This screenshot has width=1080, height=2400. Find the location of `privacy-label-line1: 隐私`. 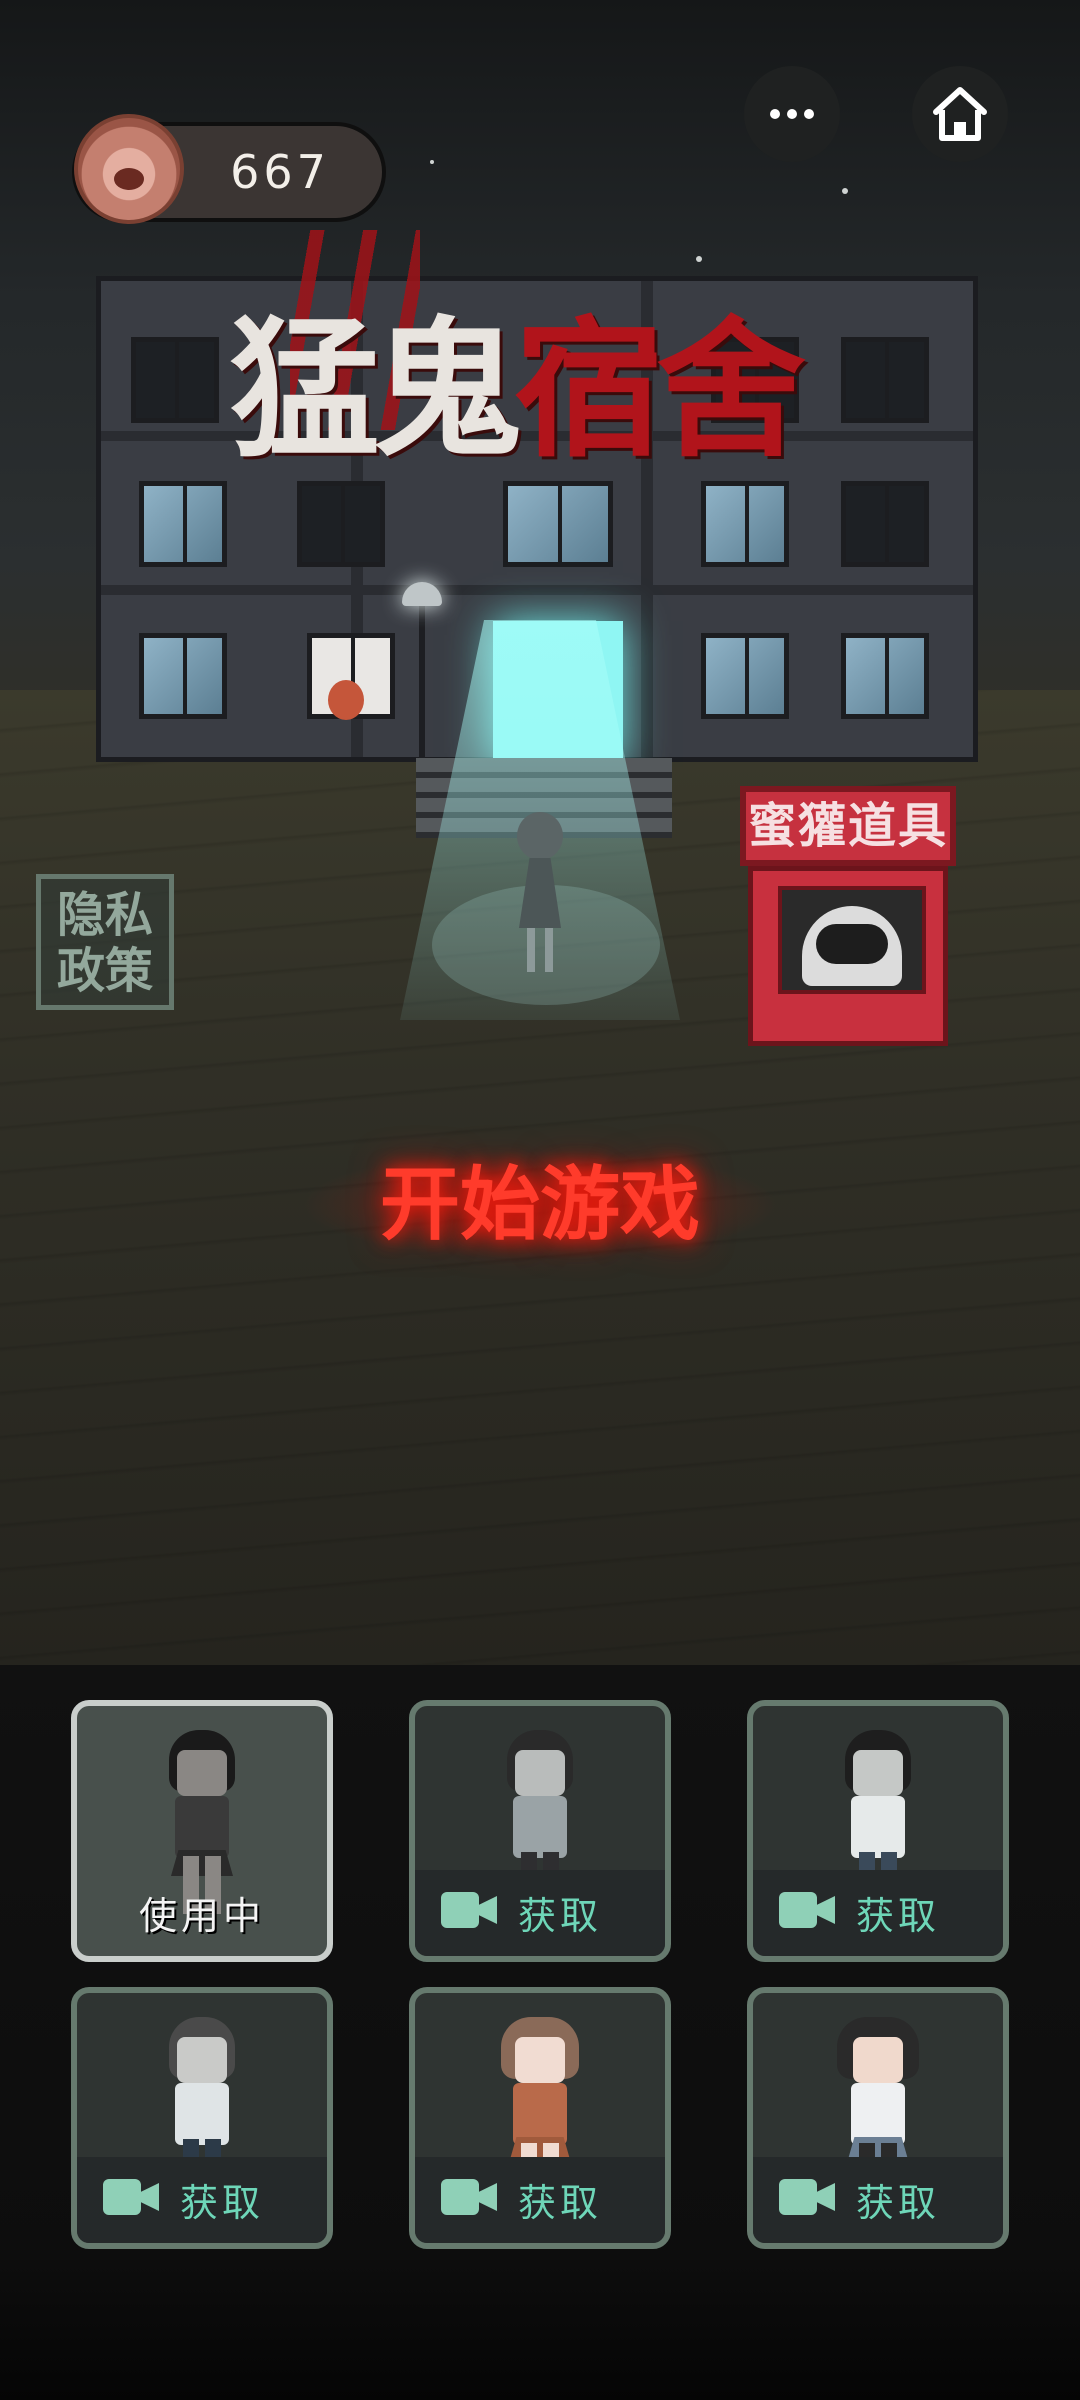

privacy-label-line1: 隐私 is located at coordinates (104, 915).